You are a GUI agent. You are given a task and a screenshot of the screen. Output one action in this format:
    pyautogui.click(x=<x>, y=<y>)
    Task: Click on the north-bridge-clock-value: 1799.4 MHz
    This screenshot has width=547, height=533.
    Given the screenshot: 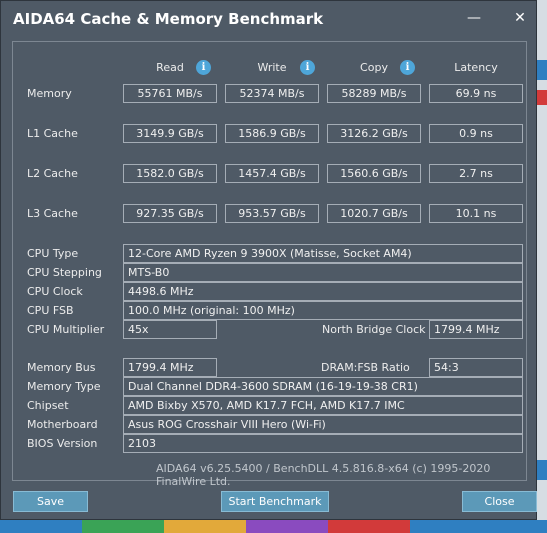 What is the action you would take?
    pyautogui.click(x=476, y=329)
    